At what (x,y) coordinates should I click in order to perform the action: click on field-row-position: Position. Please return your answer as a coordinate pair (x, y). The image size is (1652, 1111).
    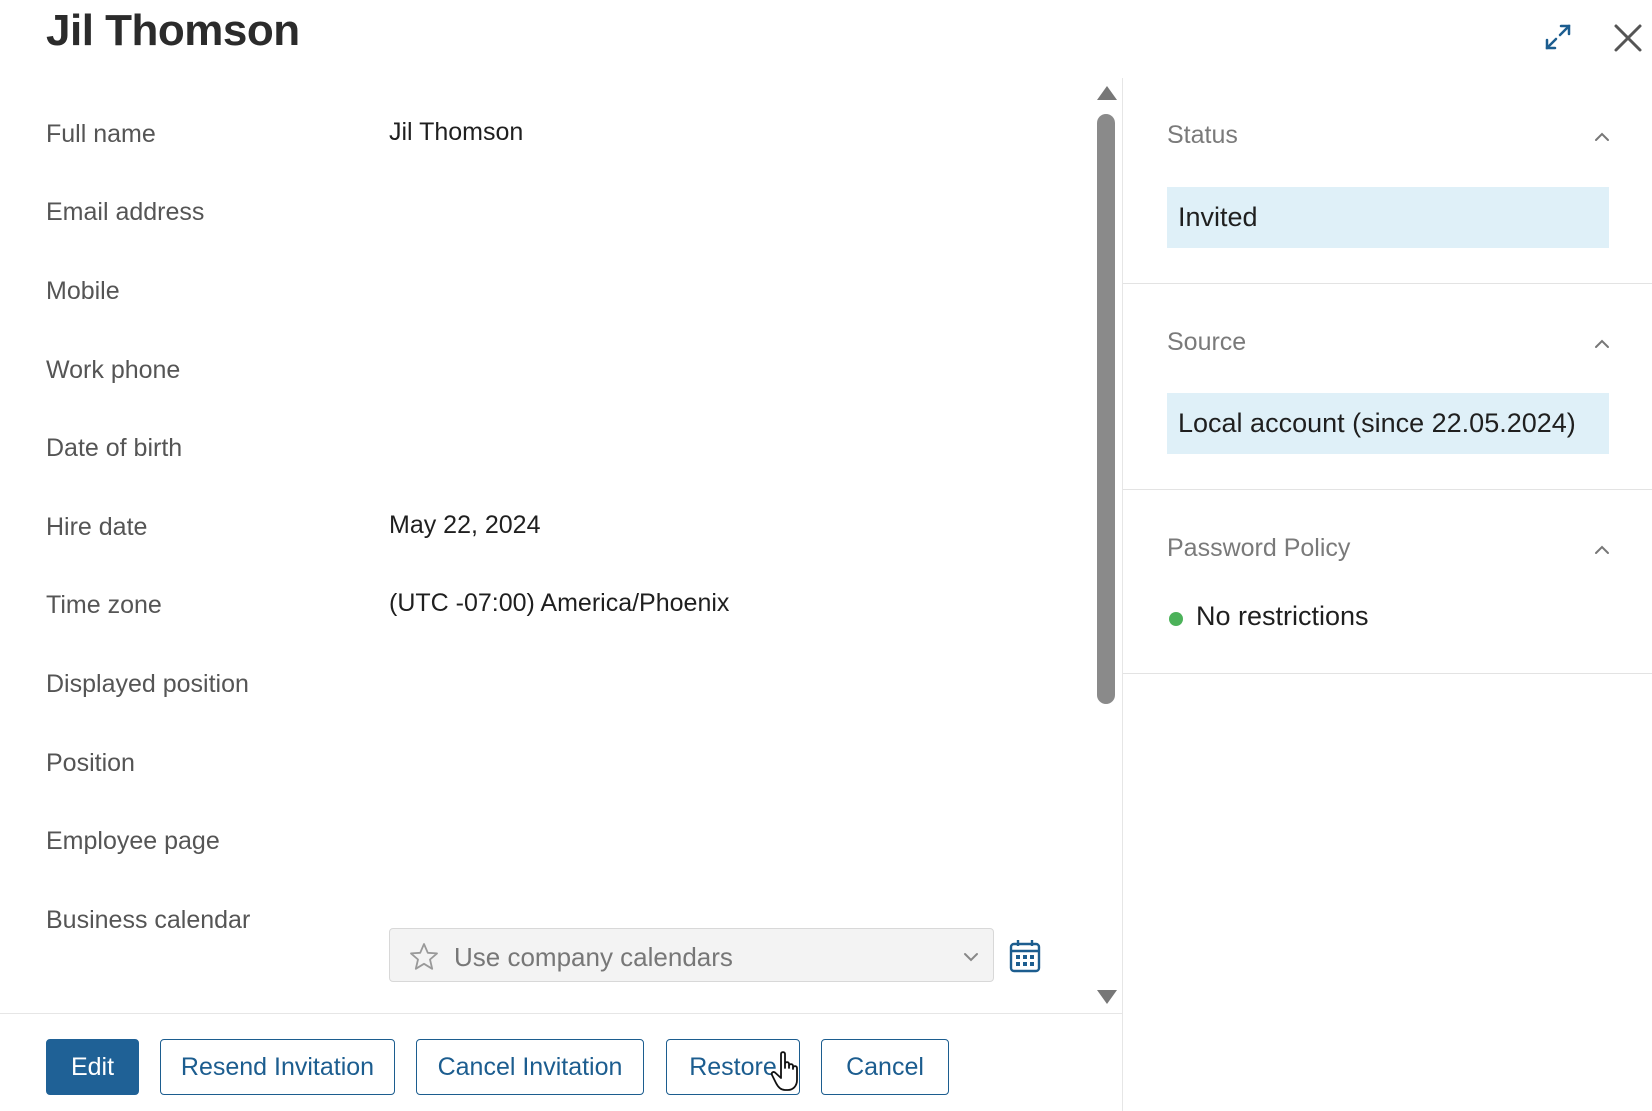
    Looking at the image, I should click on (540, 765).